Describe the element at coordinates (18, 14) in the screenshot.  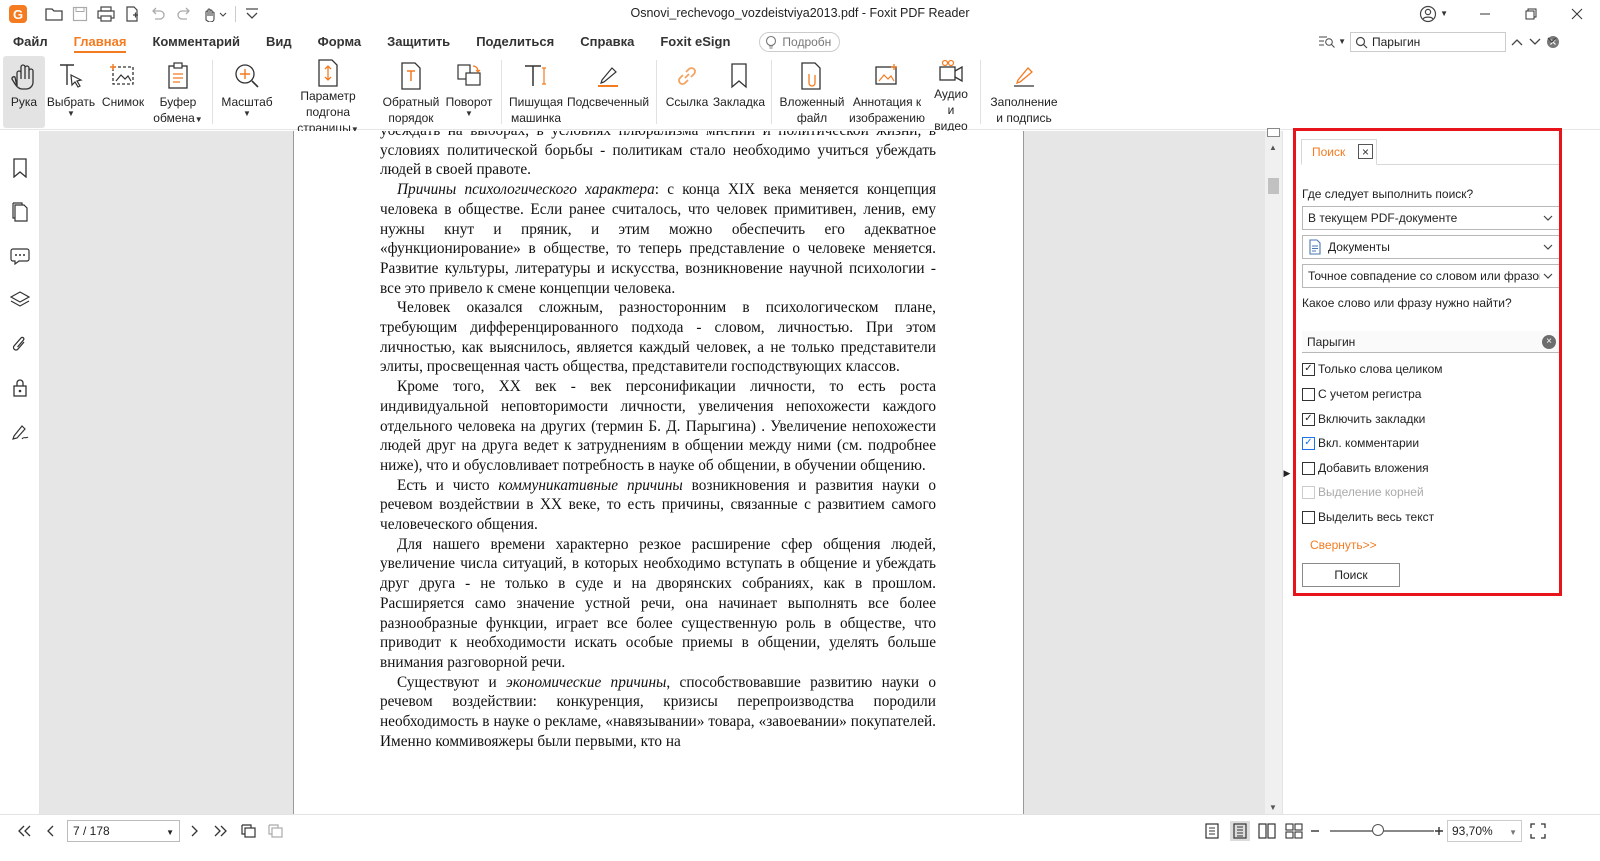
I see `foxit-logo-icon: G` at that location.